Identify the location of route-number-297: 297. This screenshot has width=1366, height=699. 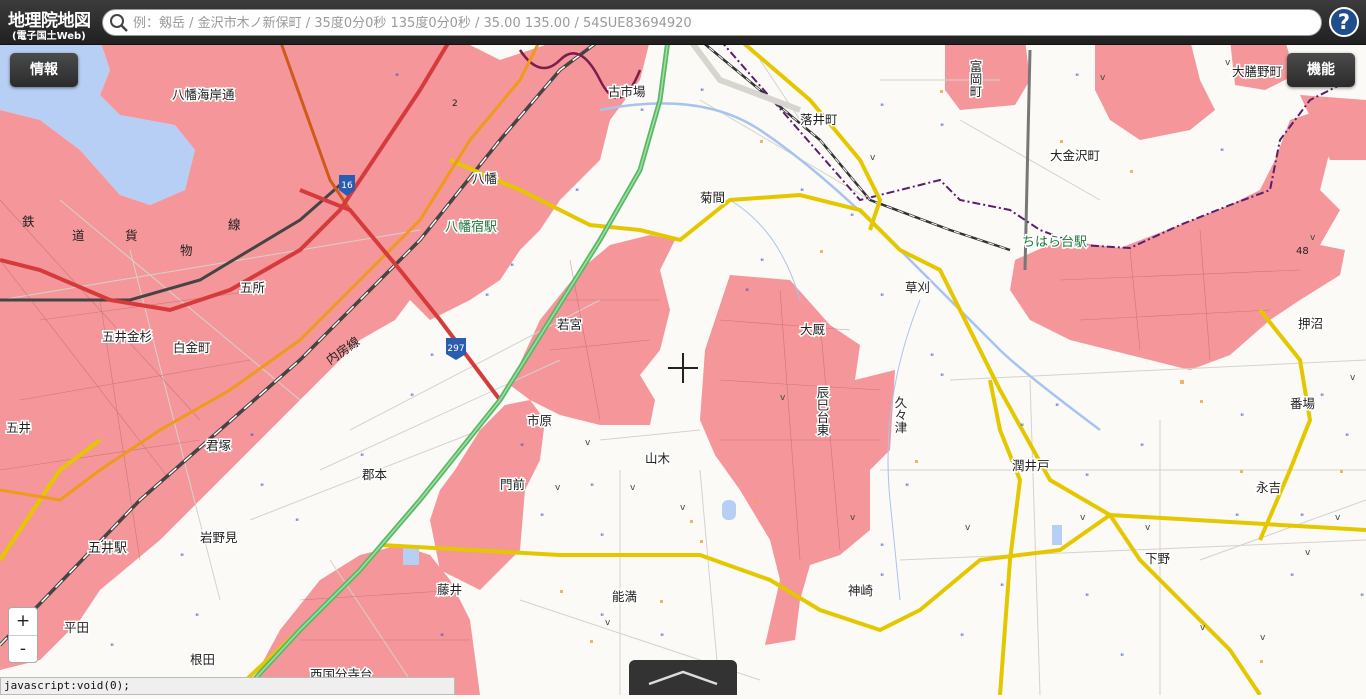
(455, 349).